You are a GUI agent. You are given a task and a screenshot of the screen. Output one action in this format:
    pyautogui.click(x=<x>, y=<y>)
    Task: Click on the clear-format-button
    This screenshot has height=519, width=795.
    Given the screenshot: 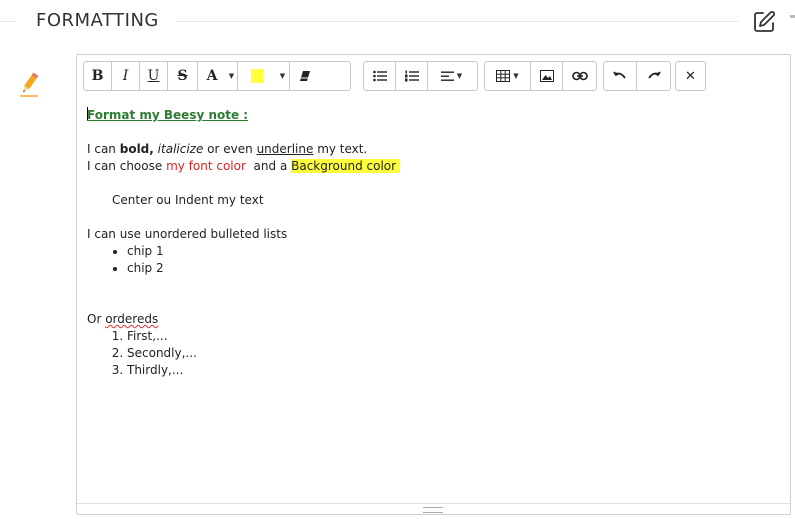 What is the action you would take?
    pyautogui.click(x=305, y=76)
    